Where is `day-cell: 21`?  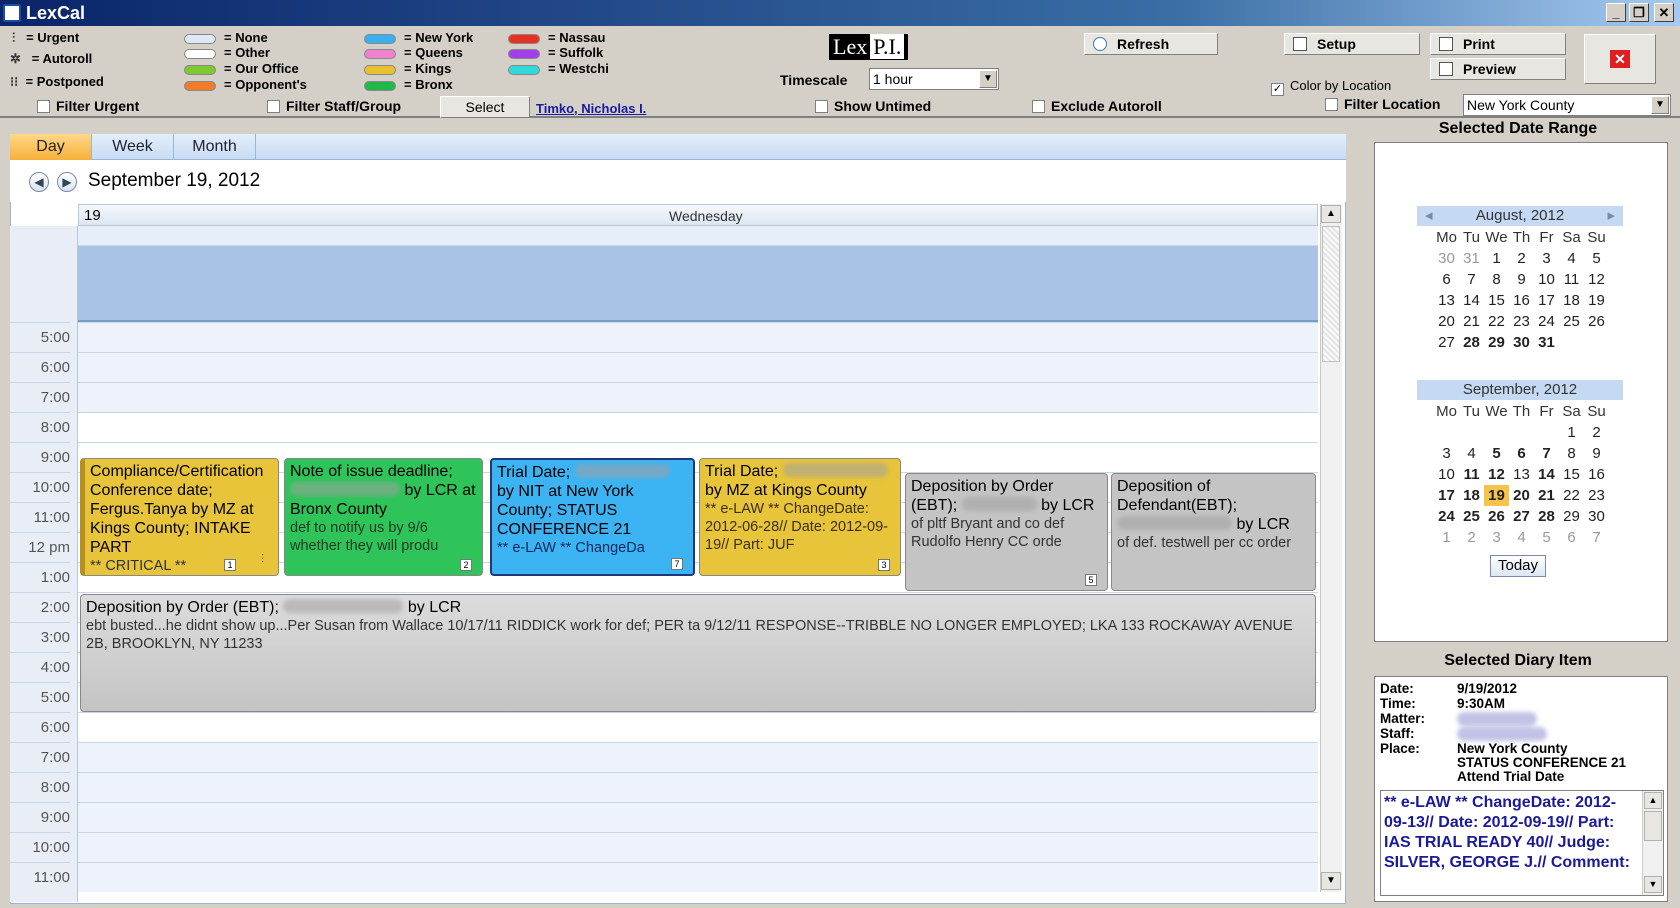
day-cell: 21 is located at coordinates (1471, 321).